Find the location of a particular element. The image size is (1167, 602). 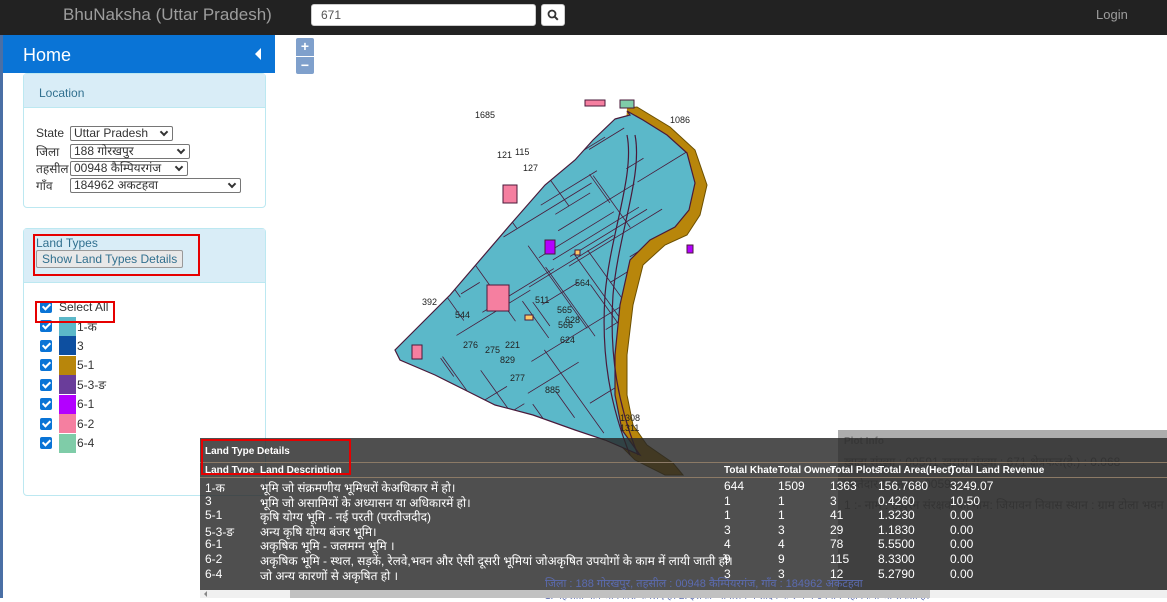

state-select: Uttar Pradesh is located at coordinates (121, 133).